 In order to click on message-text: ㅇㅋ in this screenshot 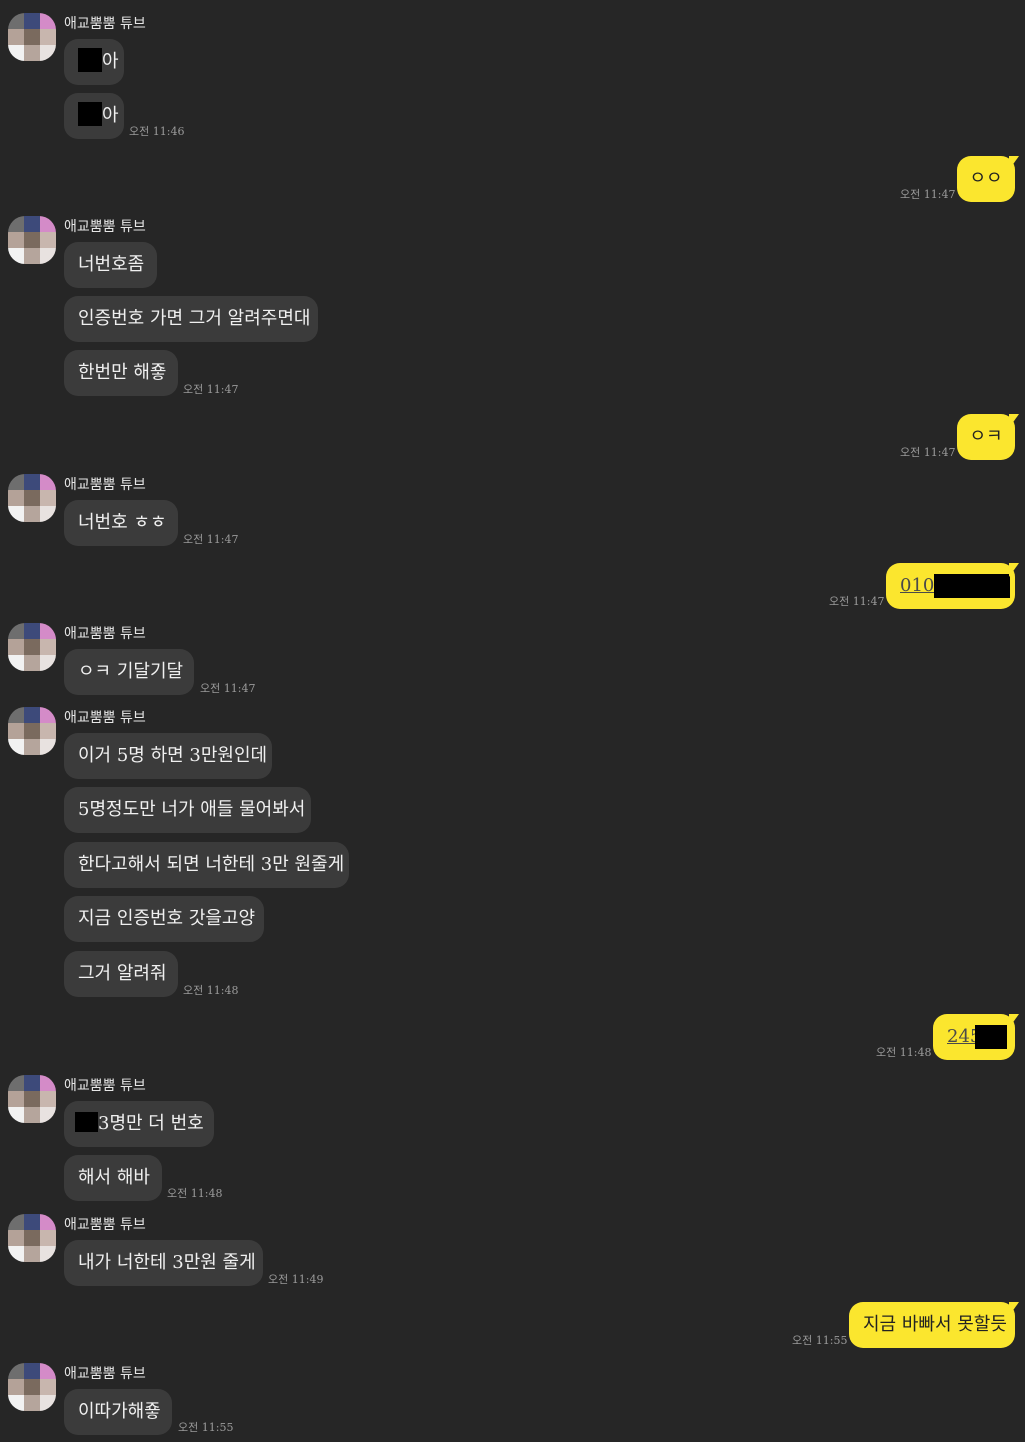, I will do `click(986, 436)`.